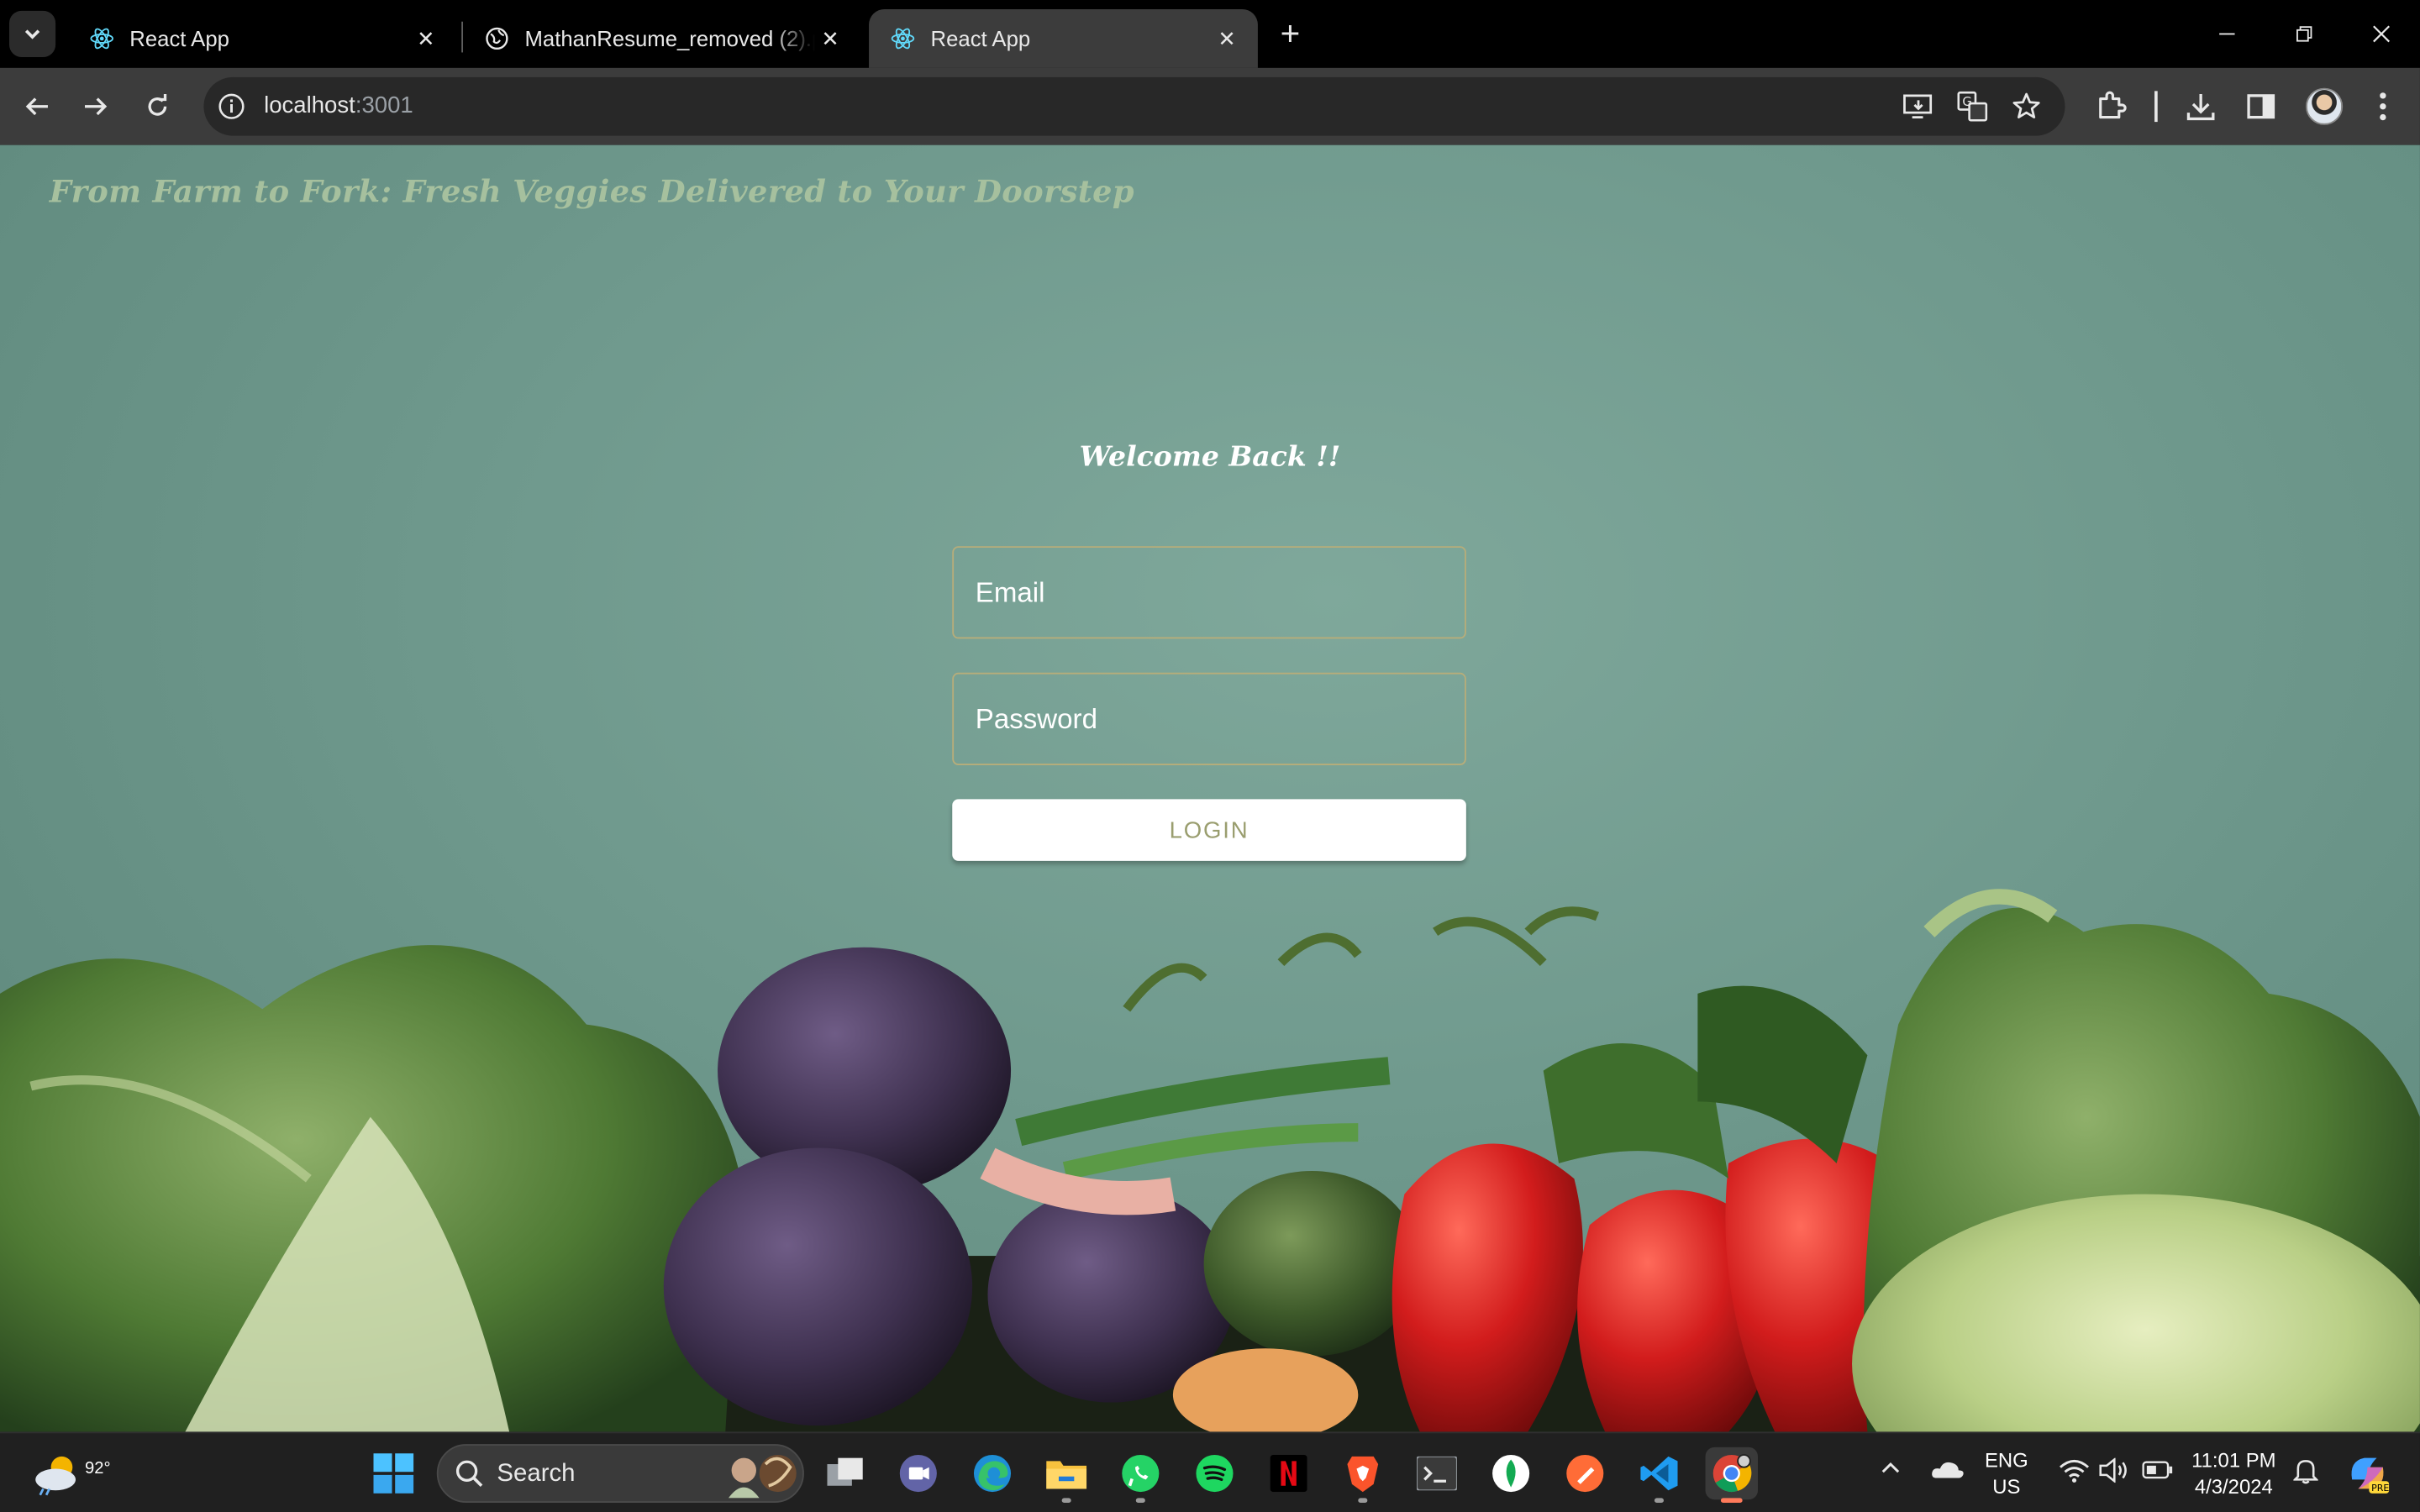 Image resolution: width=2420 pixels, height=1512 pixels. I want to click on brave-app, so click(1363, 1473).